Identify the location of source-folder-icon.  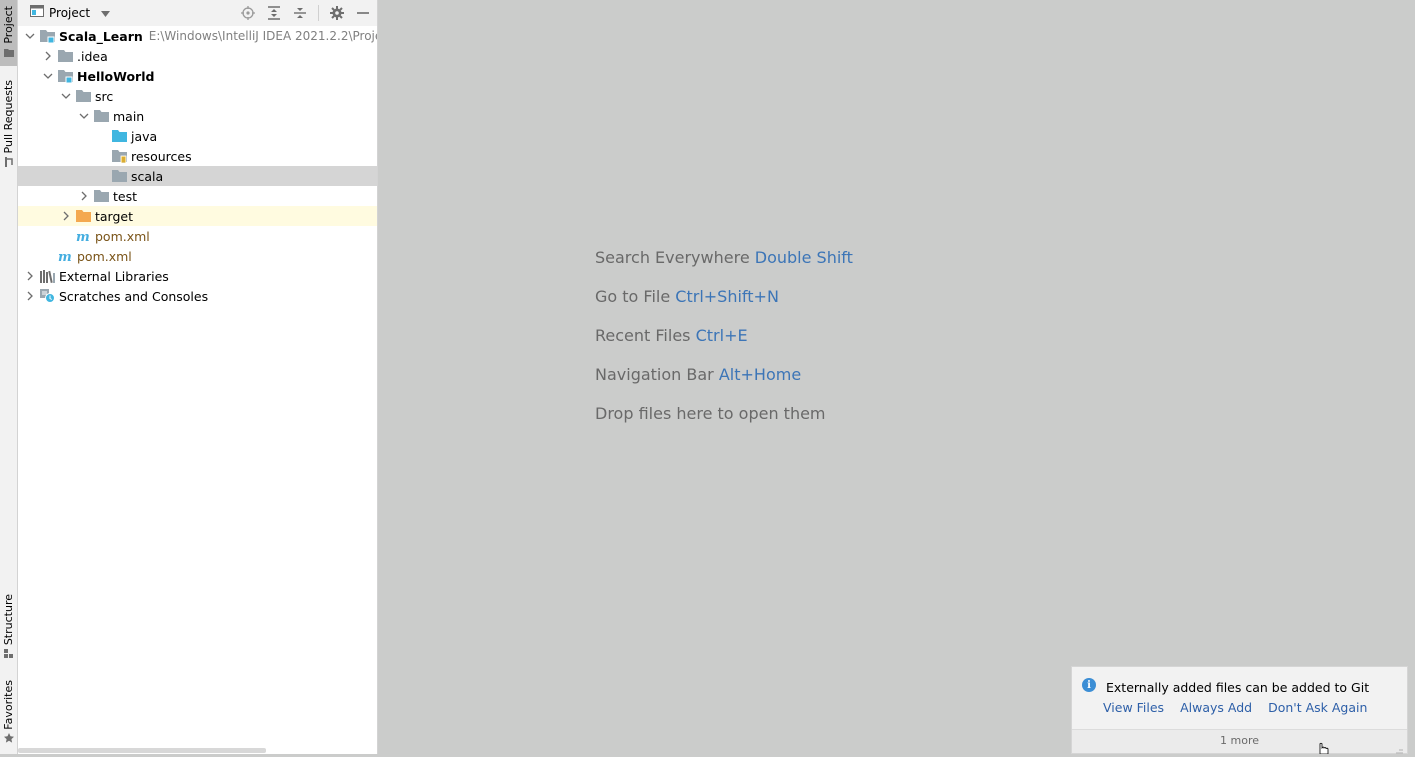
(119, 136).